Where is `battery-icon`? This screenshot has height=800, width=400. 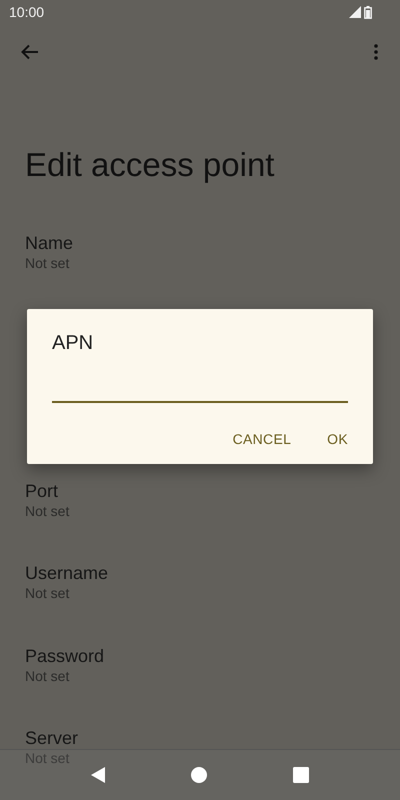
battery-icon is located at coordinates (368, 12).